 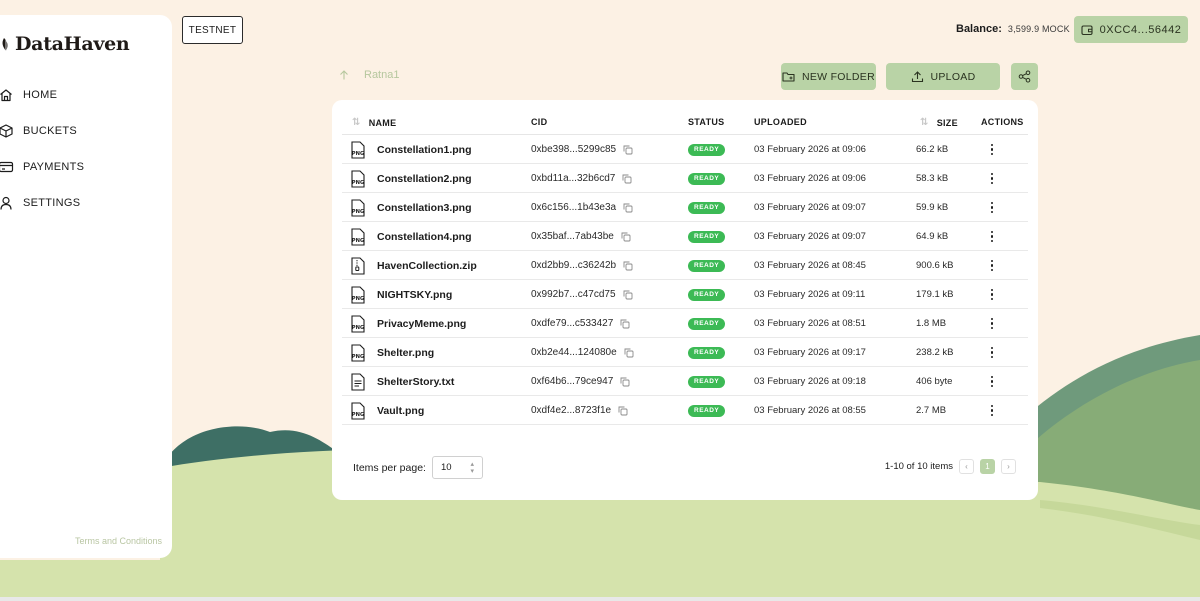 I want to click on sidebar-item-home: HOME, so click(x=84, y=95).